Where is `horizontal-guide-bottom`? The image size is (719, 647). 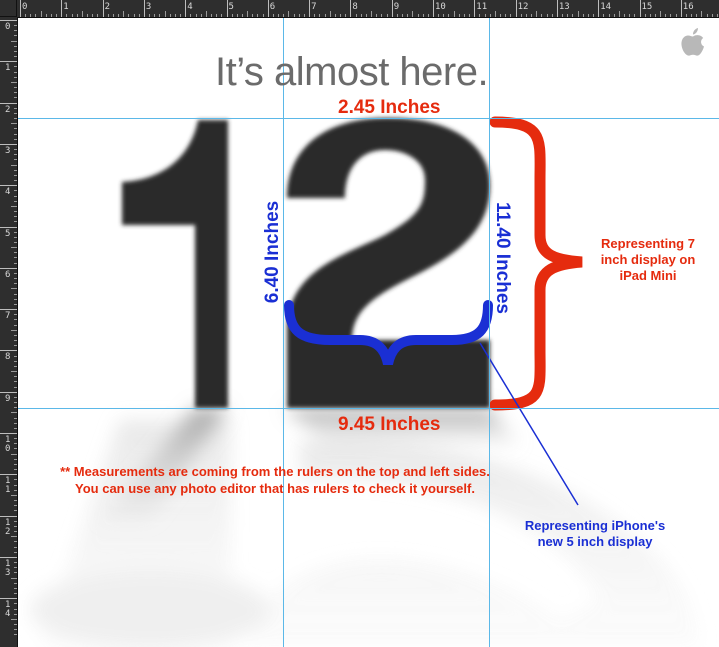
horizontal-guide-bottom is located at coordinates (368, 408).